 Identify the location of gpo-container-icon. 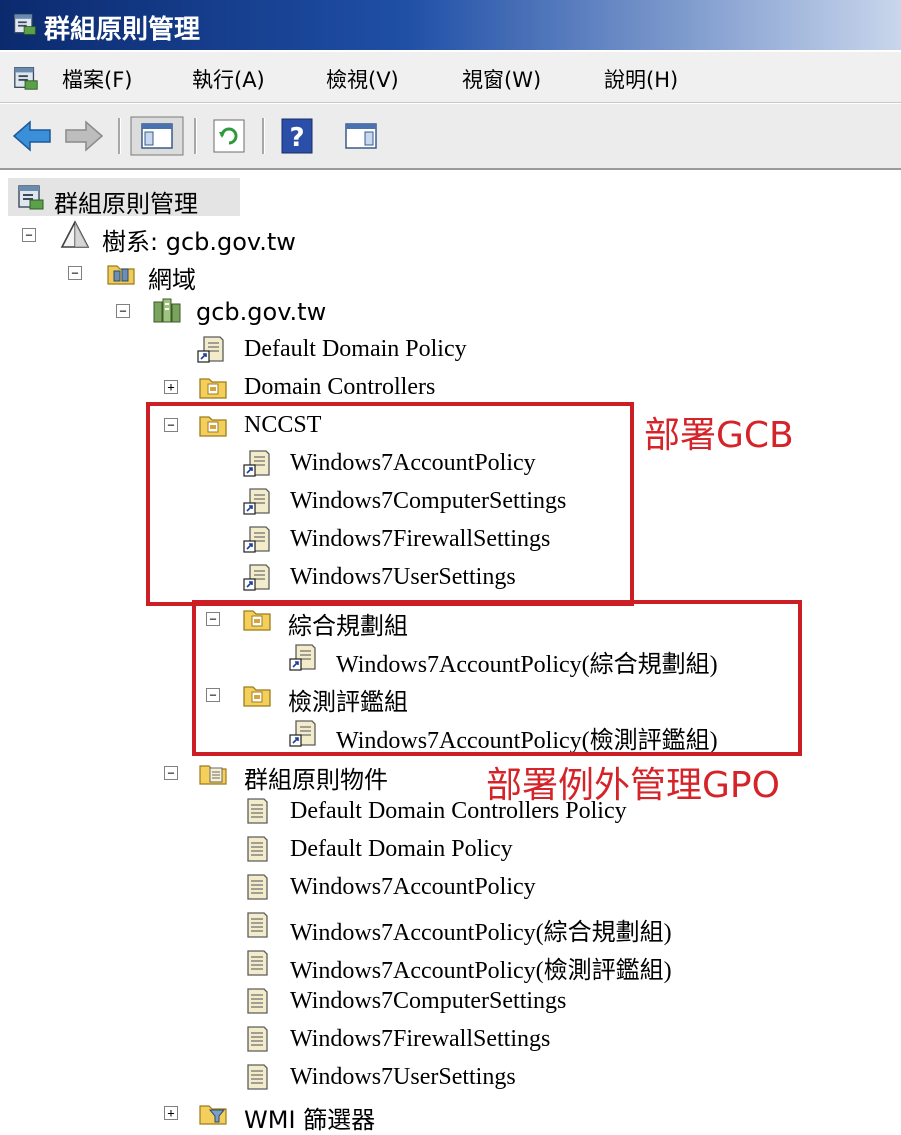
(213, 773).